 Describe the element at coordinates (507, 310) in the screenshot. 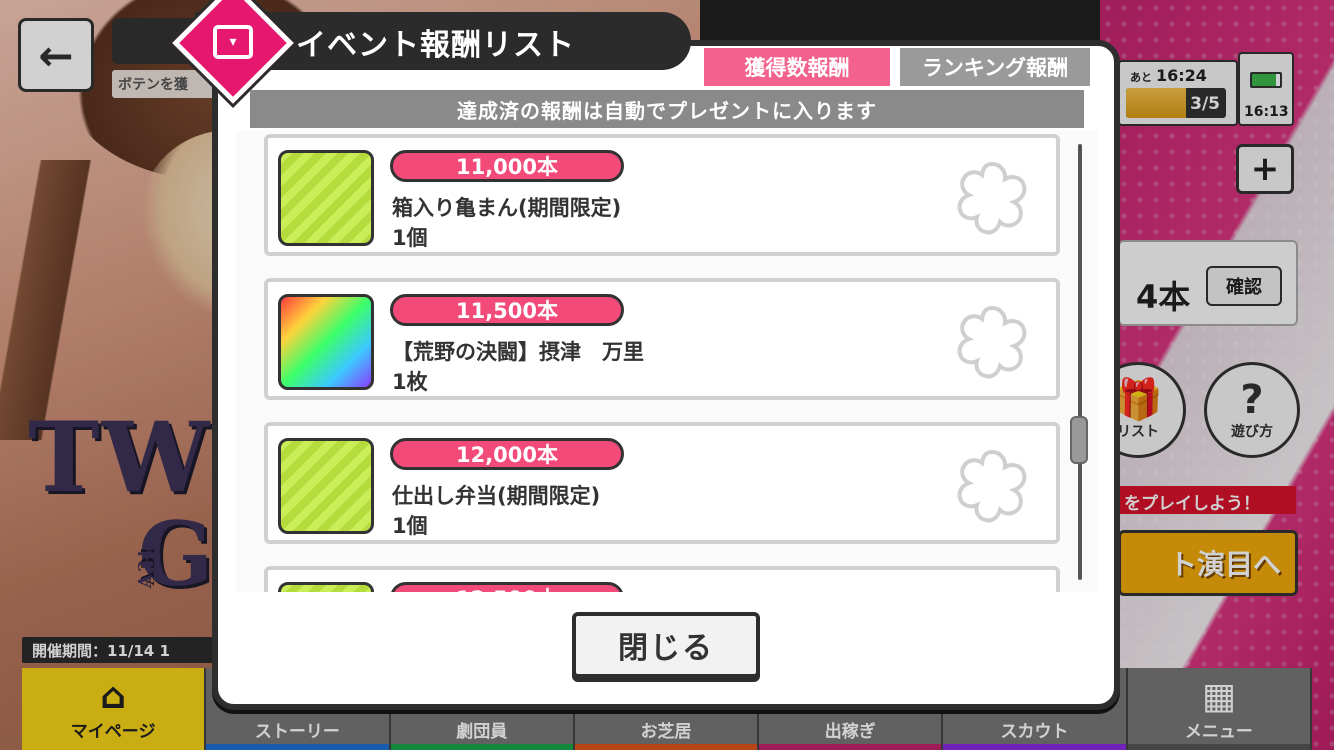

I see `reward-requirement: 11,500本` at that location.